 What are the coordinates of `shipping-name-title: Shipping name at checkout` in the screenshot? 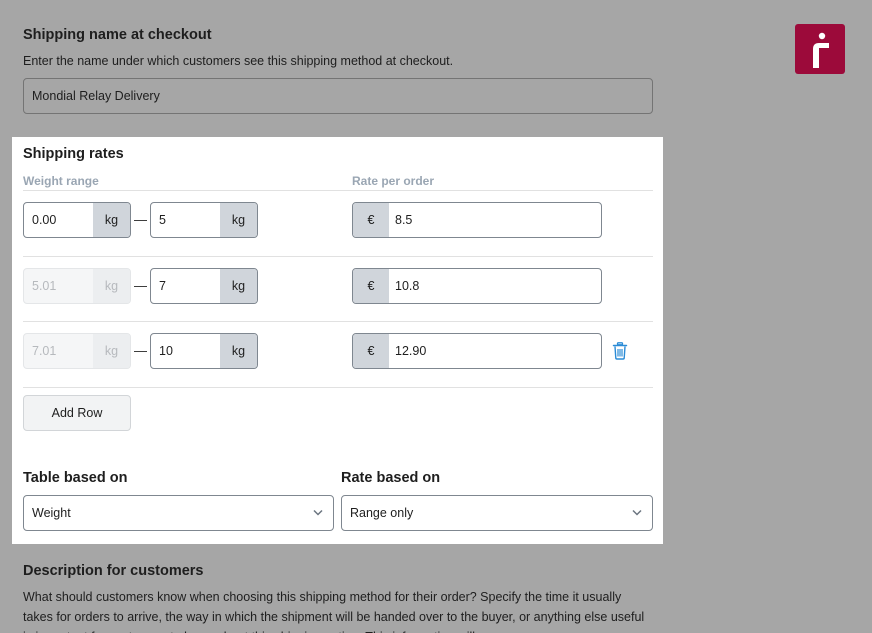 It's located at (117, 35).